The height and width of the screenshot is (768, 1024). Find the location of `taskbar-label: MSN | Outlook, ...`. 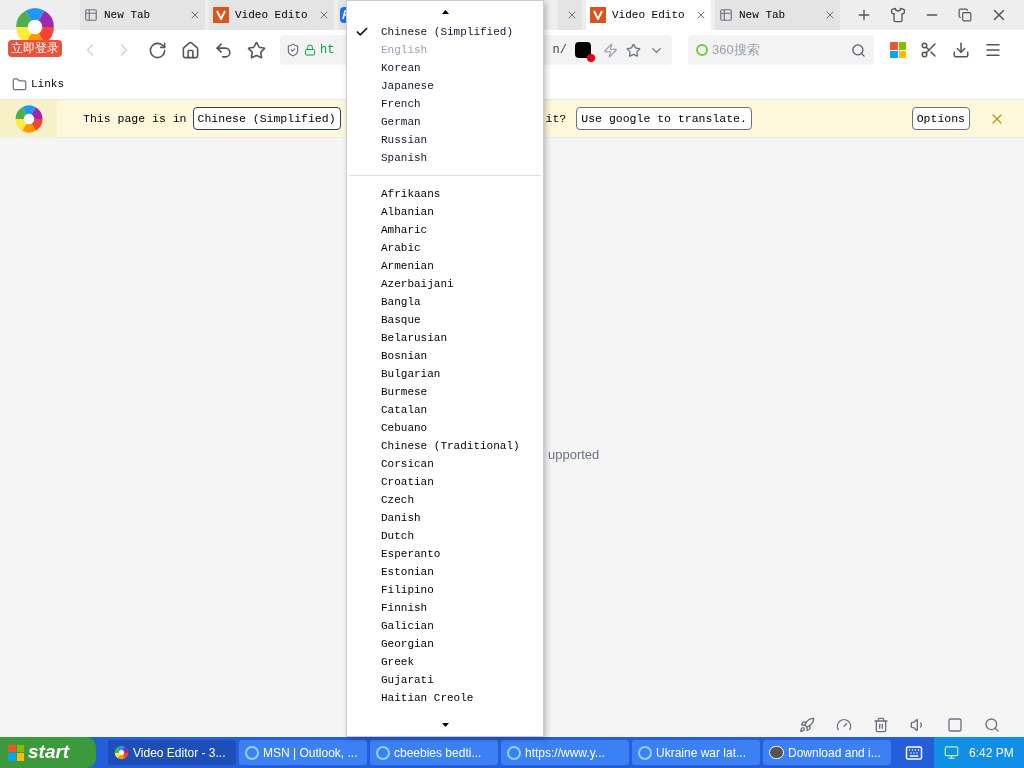

taskbar-label: MSN | Outlook, ... is located at coordinates (310, 753).